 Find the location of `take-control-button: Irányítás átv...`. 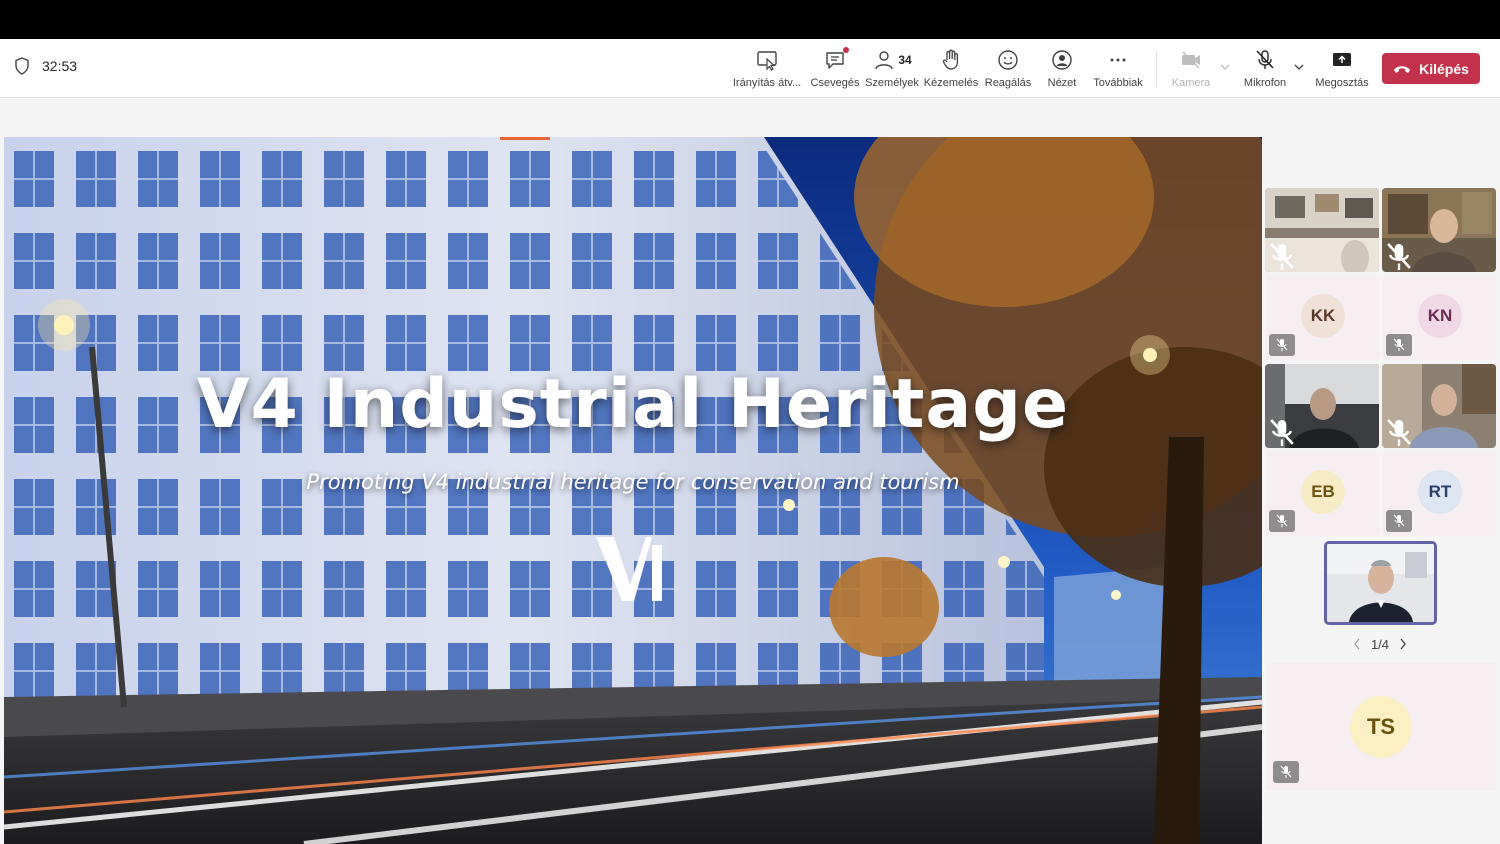

take-control-button: Irányítás átv... is located at coordinates (767, 68).